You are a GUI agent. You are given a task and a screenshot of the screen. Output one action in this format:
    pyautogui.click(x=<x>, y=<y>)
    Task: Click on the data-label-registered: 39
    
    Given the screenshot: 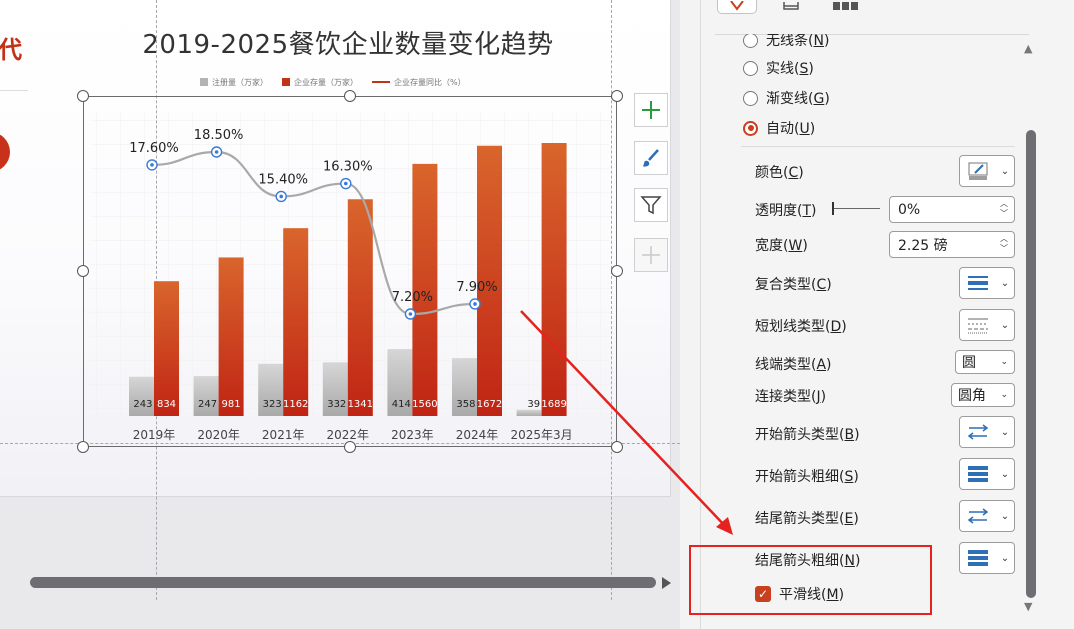 What is the action you would take?
    pyautogui.click(x=533, y=404)
    